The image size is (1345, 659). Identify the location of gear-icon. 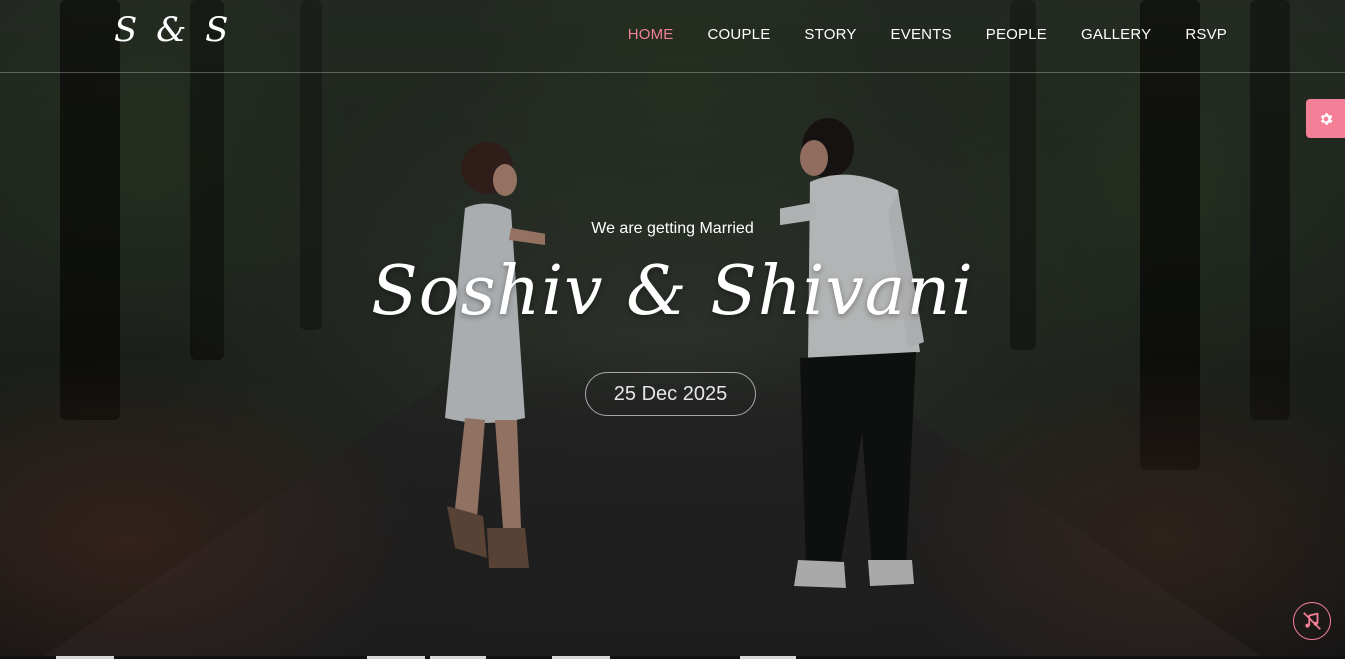
(1326, 118).